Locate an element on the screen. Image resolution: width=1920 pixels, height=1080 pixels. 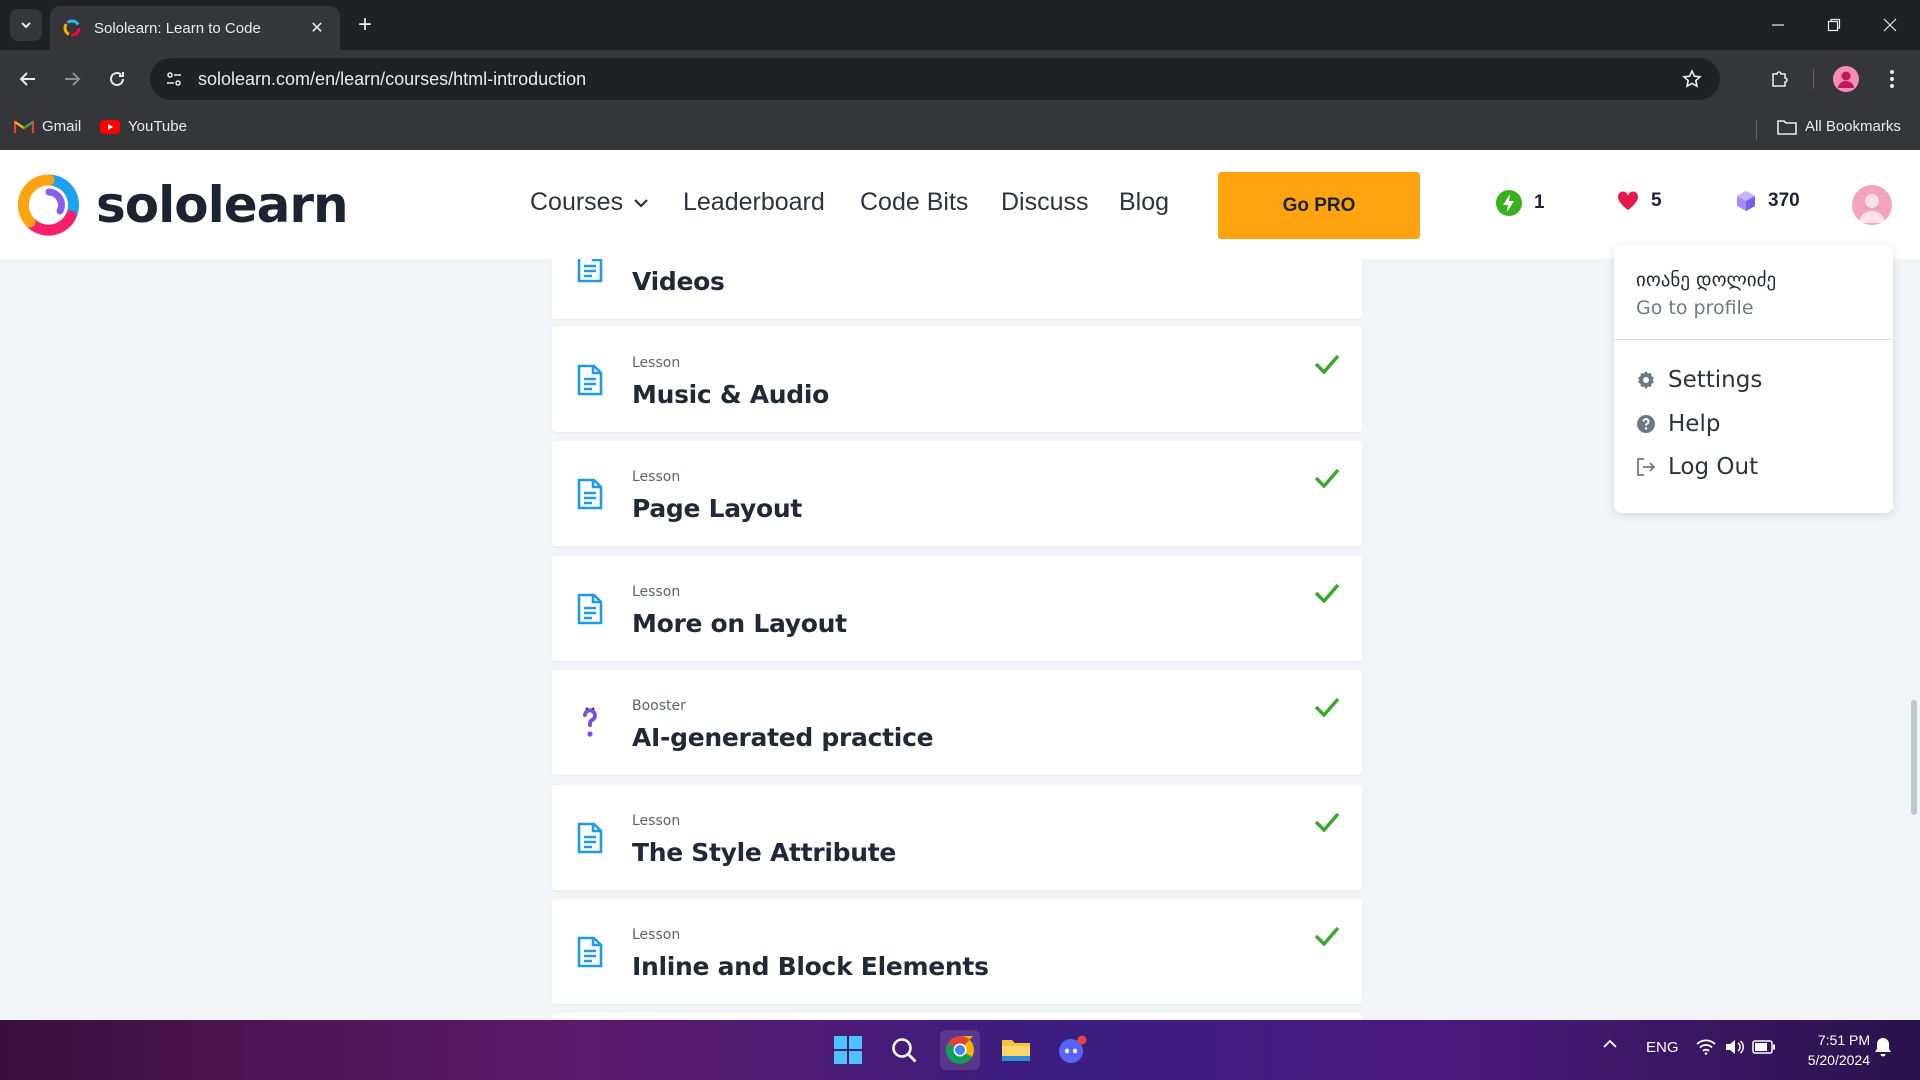
bookmark-youtube: YouTube is located at coordinates (143, 126).